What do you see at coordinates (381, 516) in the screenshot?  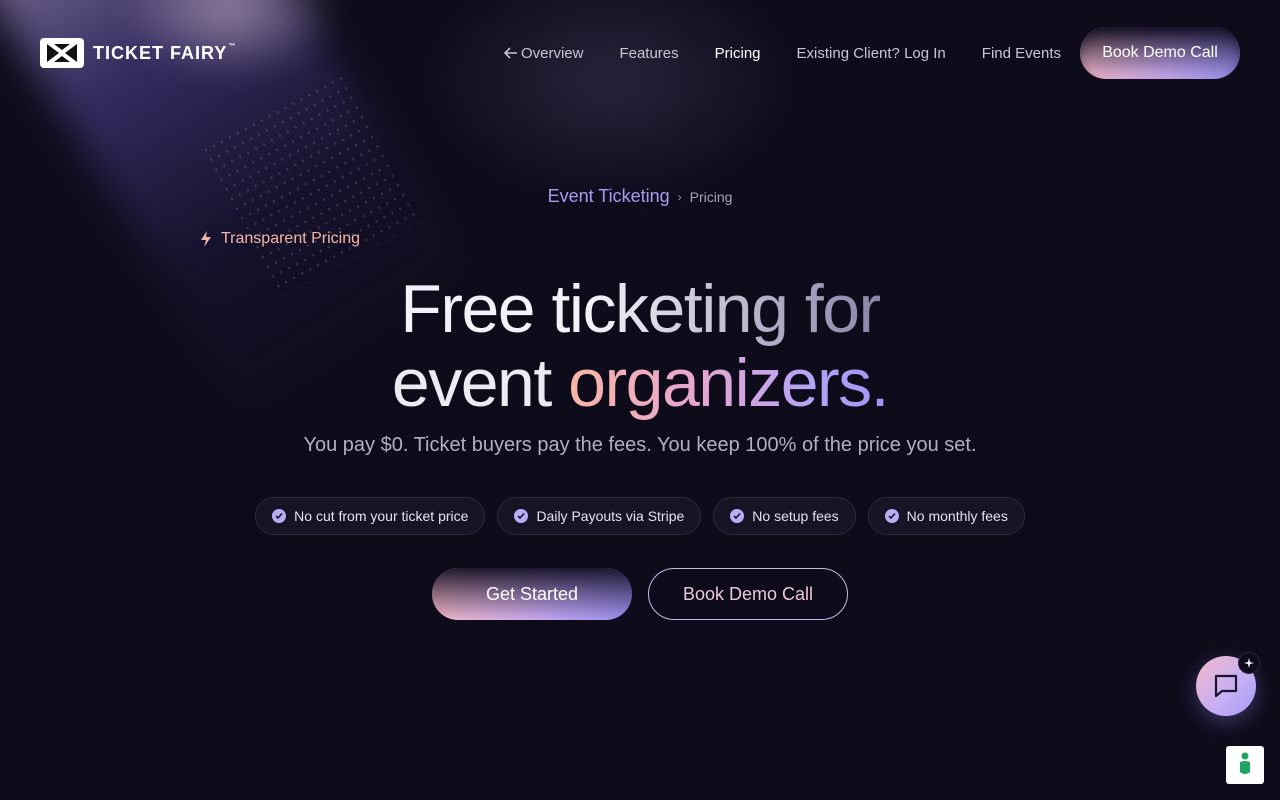 I see `feature-chip-label: No cut from your ticket price` at bounding box center [381, 516].